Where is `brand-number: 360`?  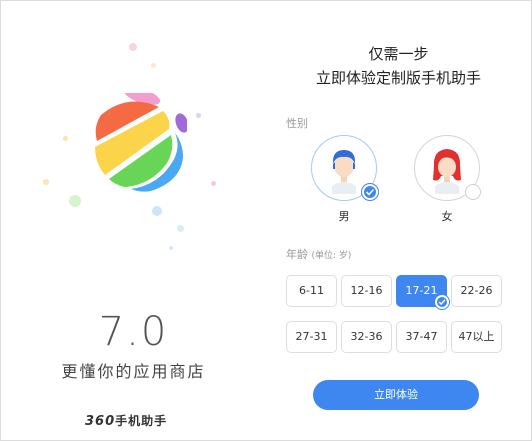
brand-number: 360 is located at coordinates (100, 421).